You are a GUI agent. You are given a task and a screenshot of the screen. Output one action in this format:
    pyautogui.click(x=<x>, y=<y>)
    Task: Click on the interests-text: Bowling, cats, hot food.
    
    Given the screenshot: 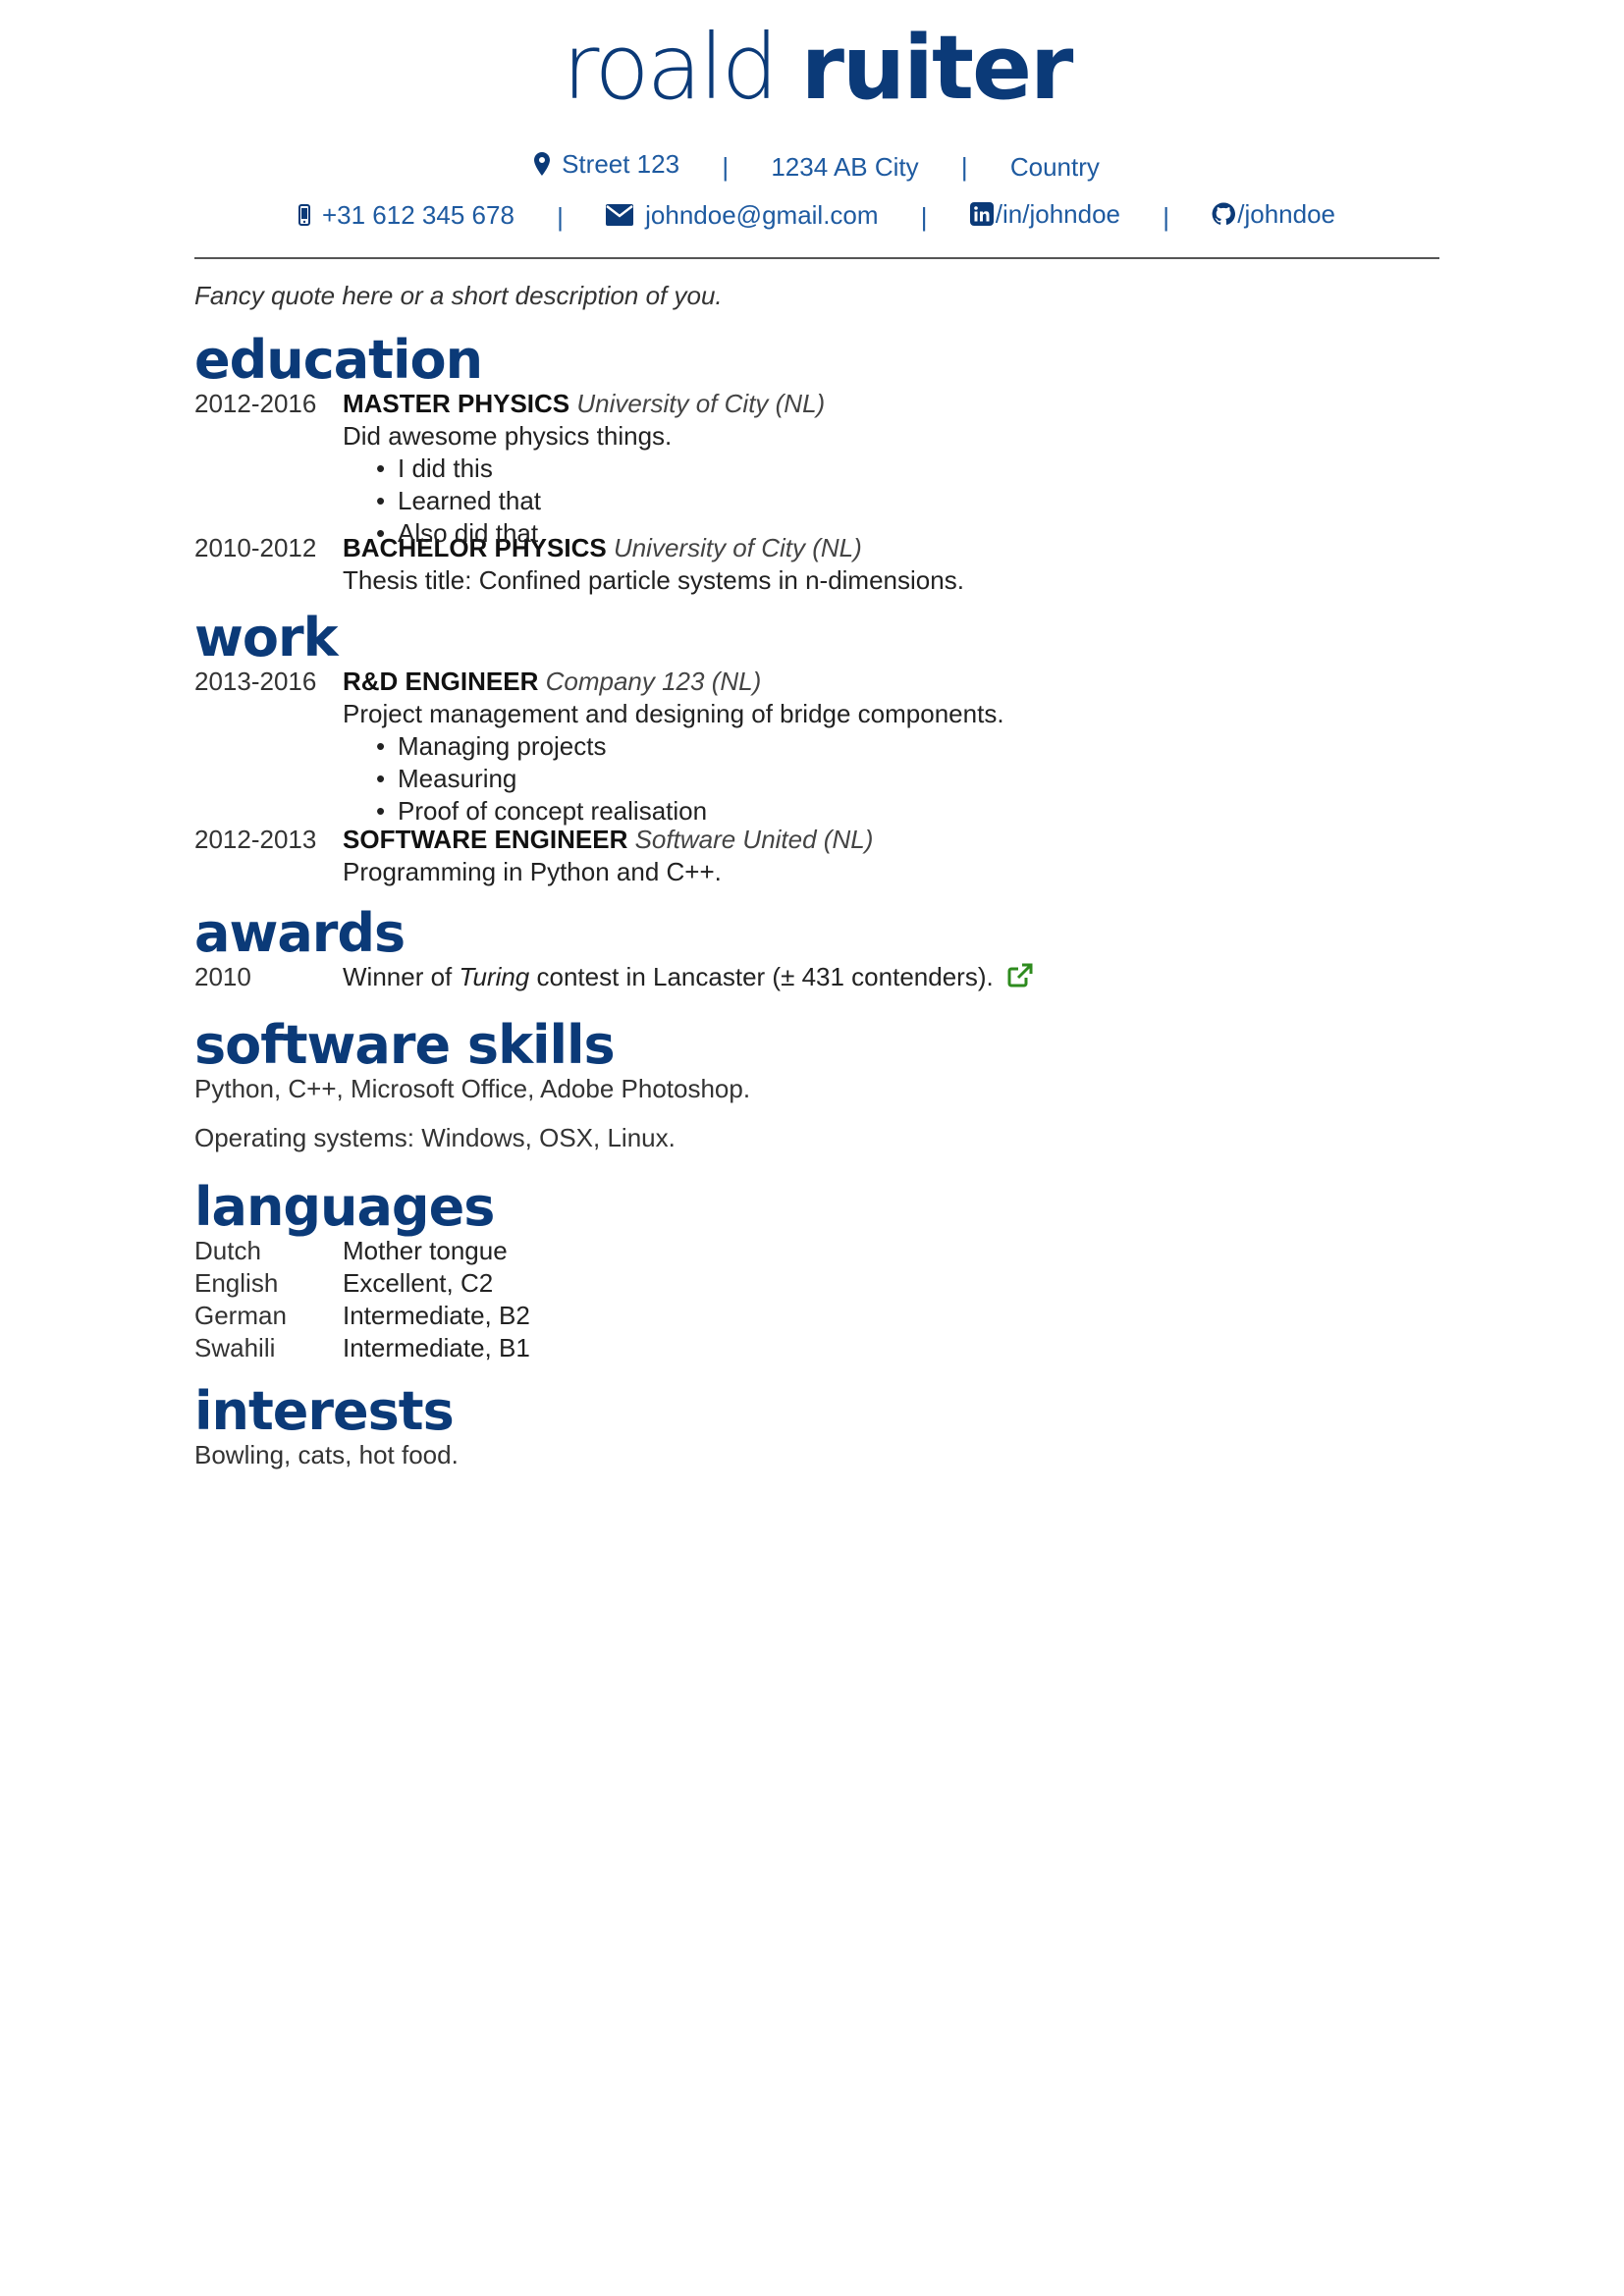 What is the action you would take?
    pyautogui.click(x=326, y=1454)
    